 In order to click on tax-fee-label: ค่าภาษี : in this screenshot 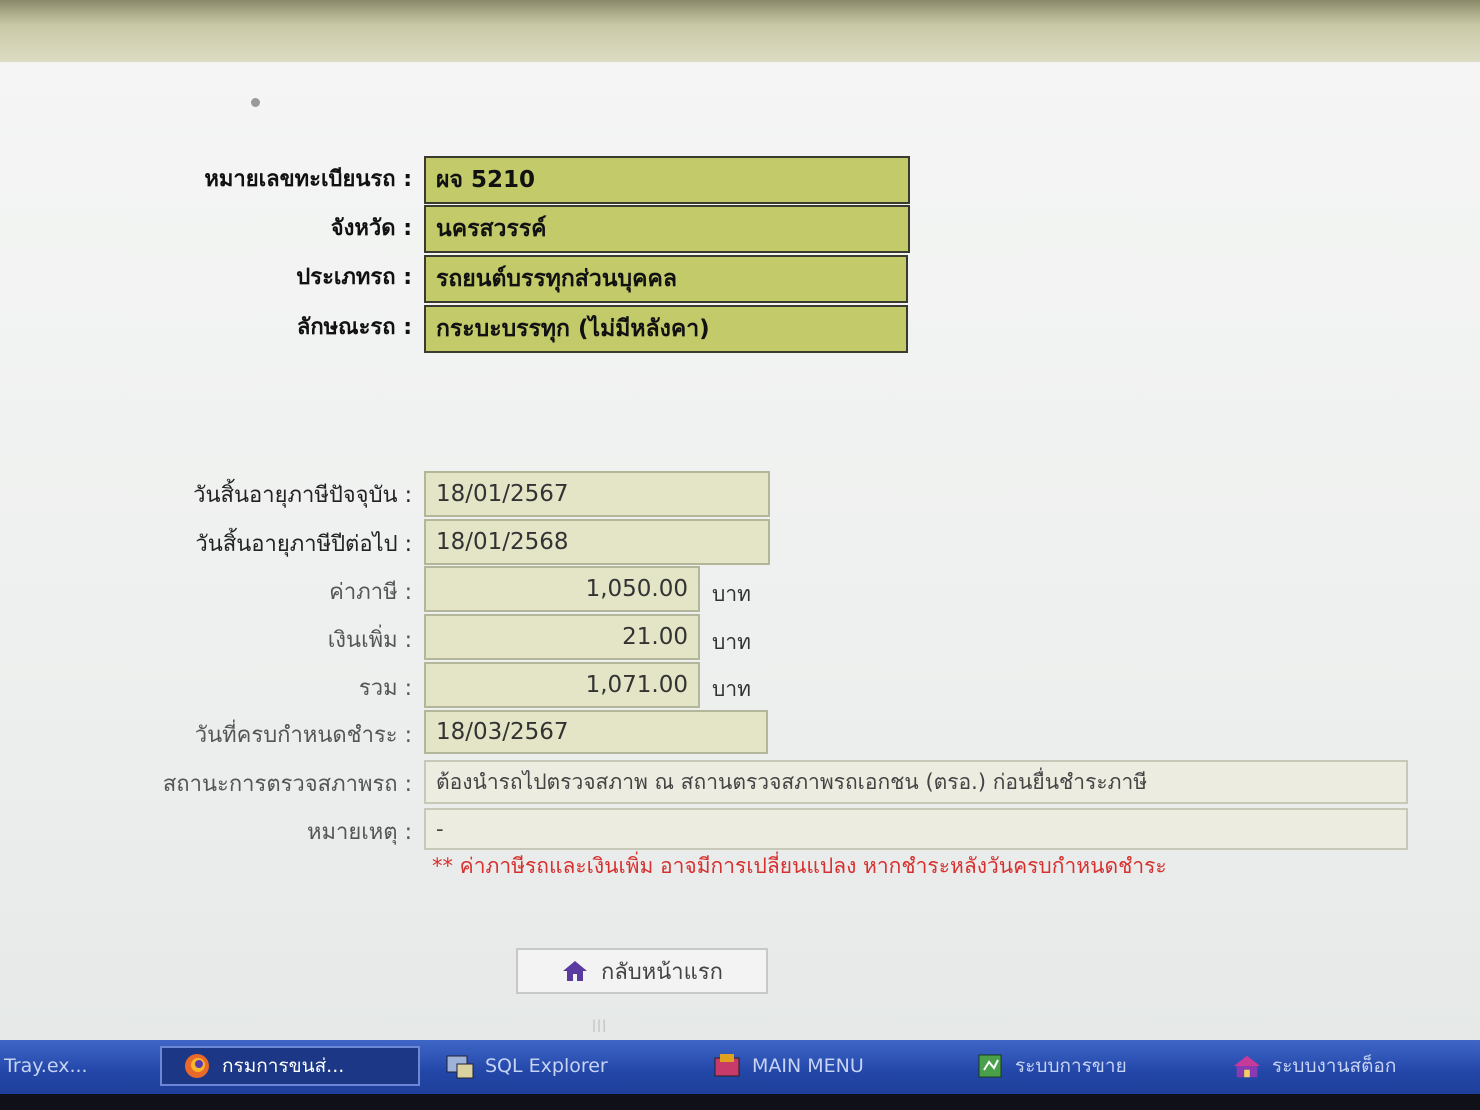, I will do `click(370, 592)`.